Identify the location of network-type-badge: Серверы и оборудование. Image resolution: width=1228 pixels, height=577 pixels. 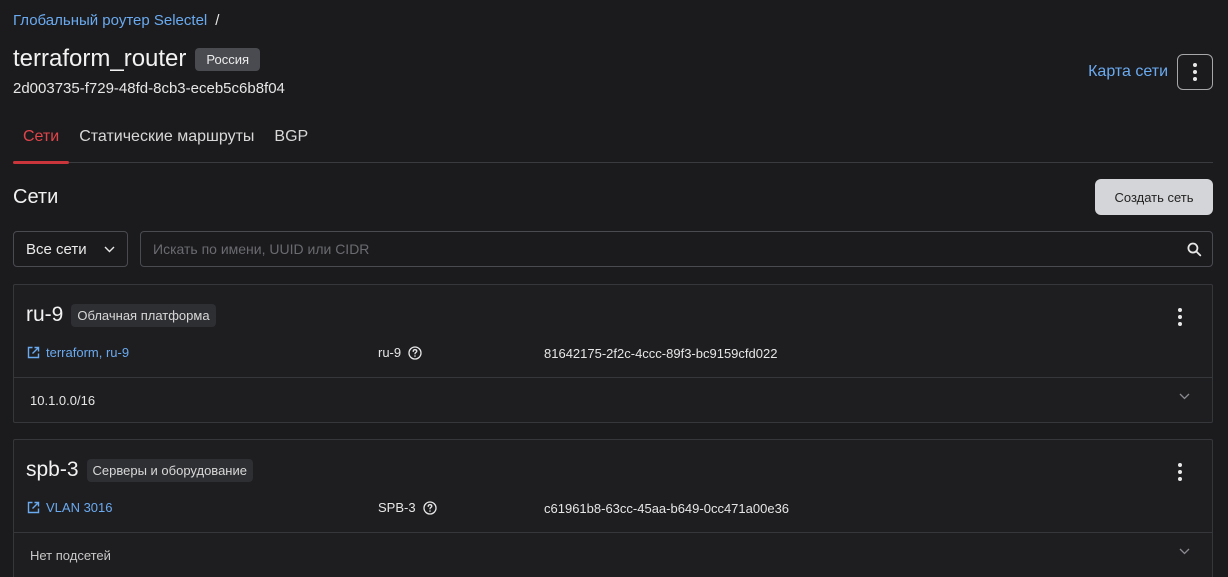
(169, 470).